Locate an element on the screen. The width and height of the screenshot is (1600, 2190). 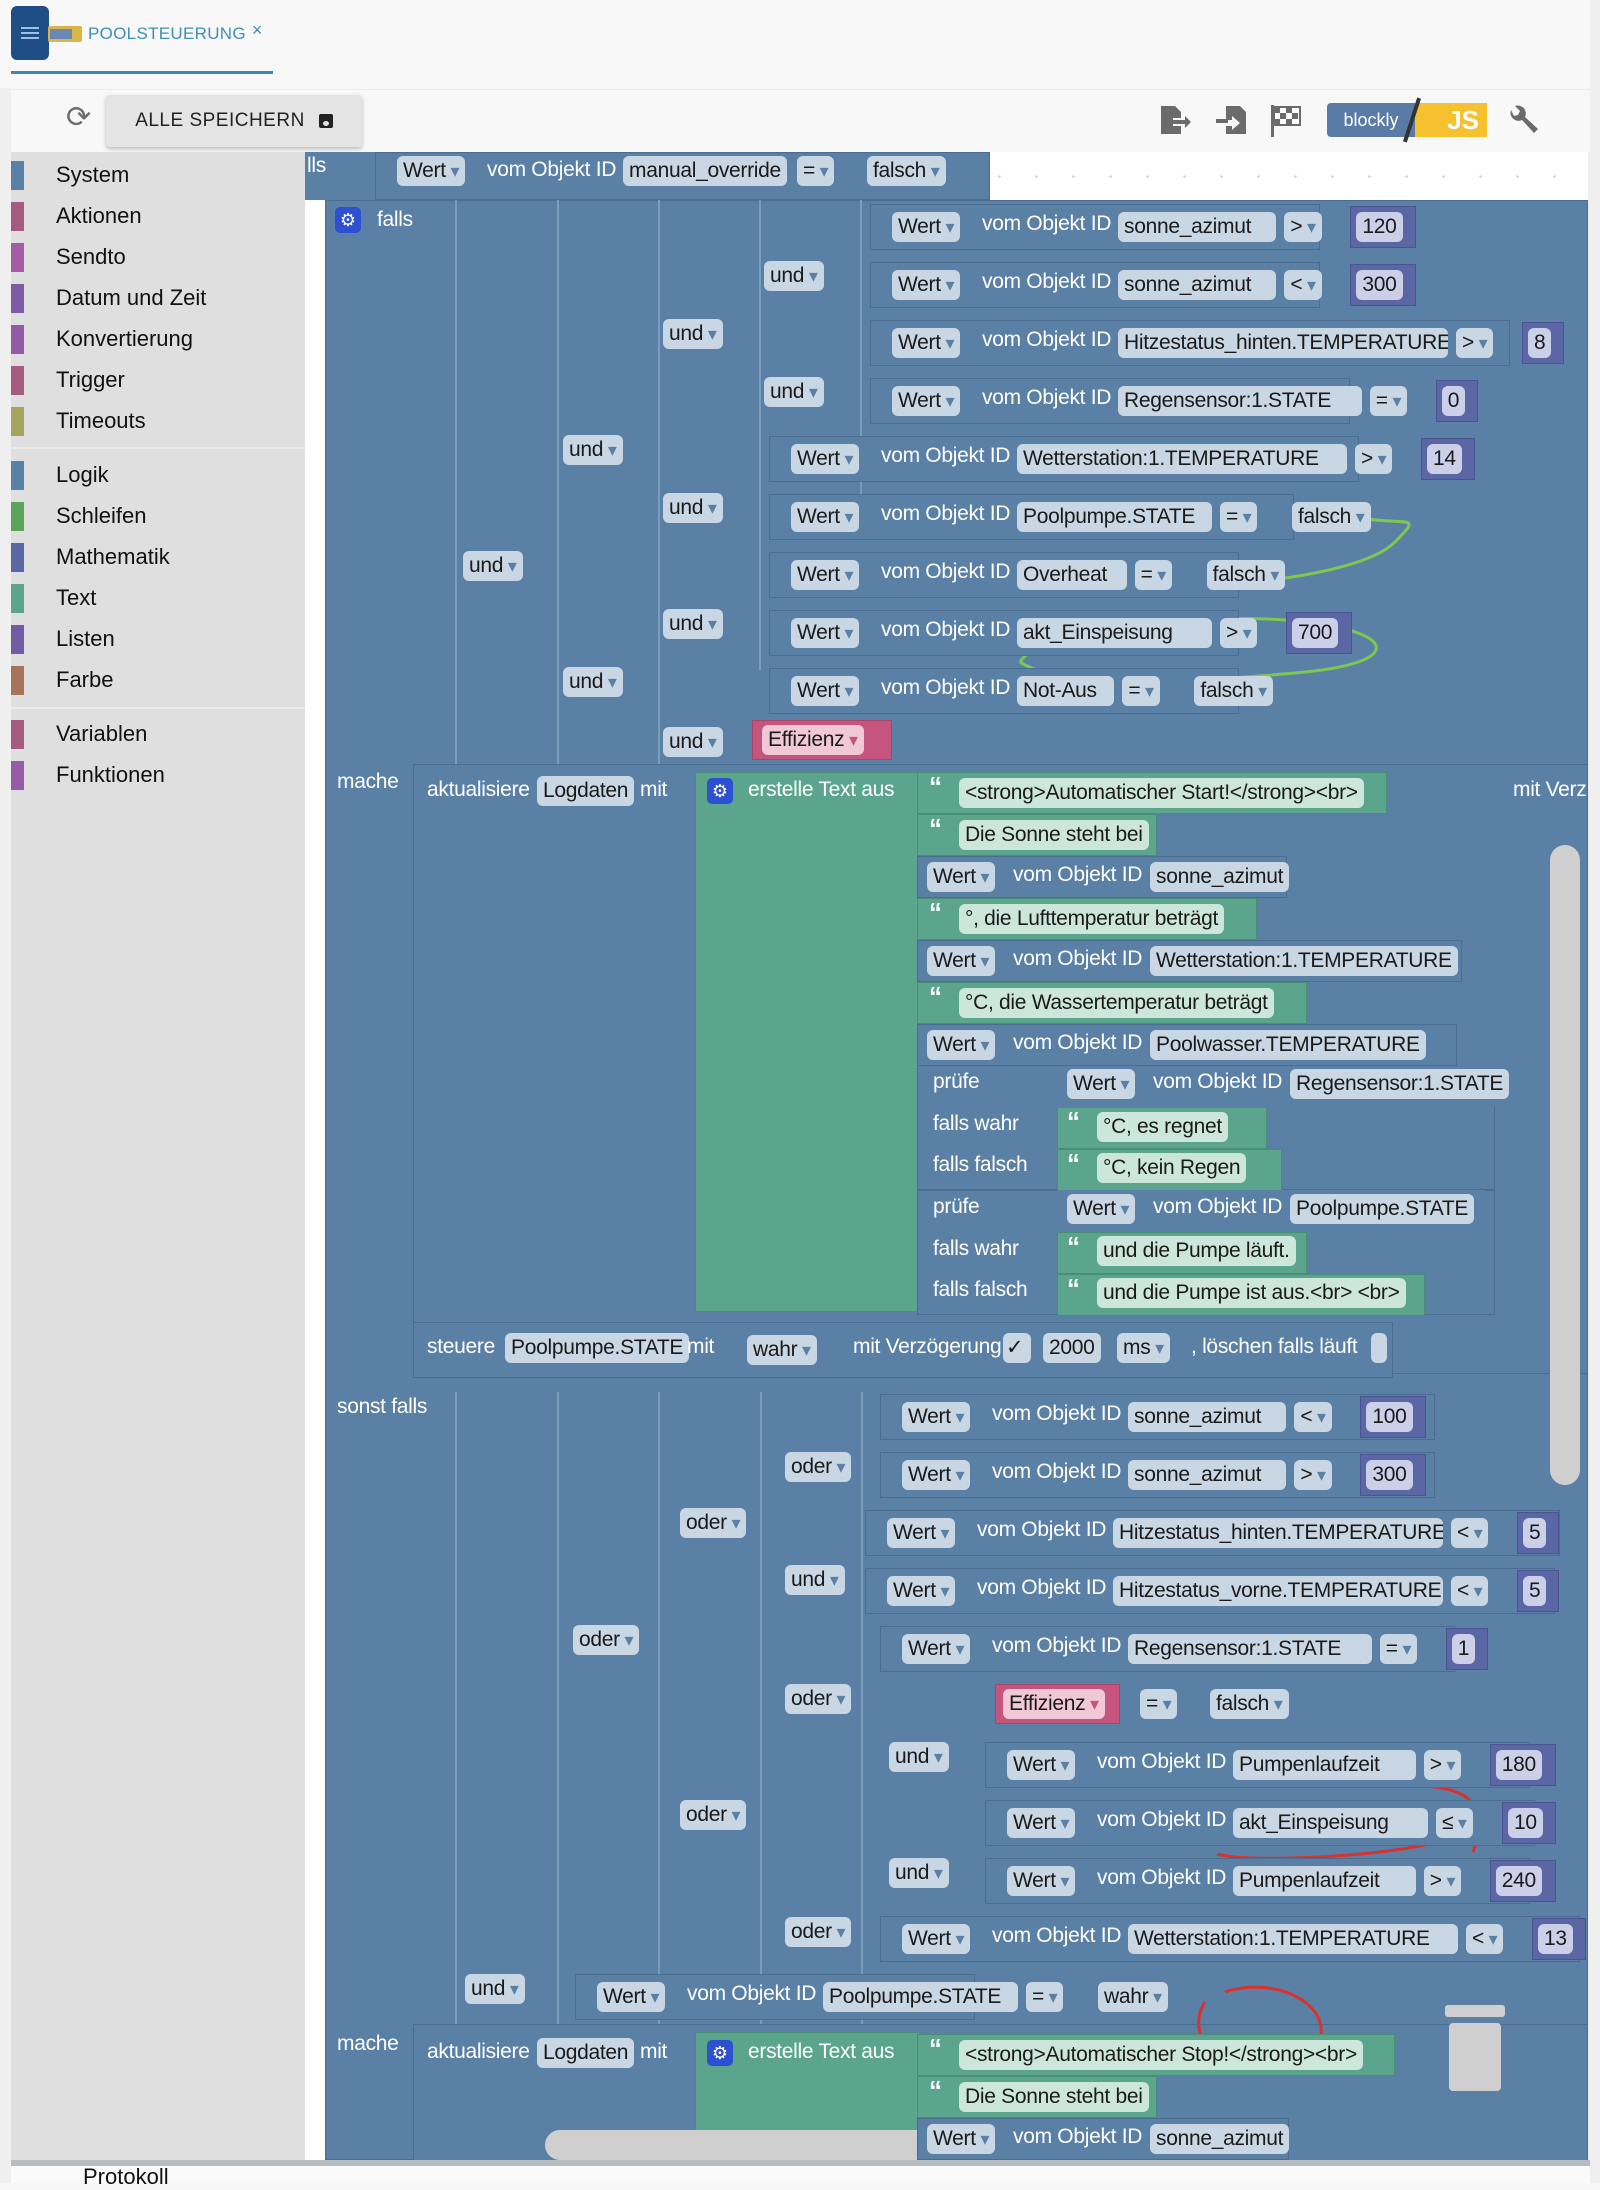
object-id-field: Regensensor:1.STATE is located at coordinates (1400, 1084).